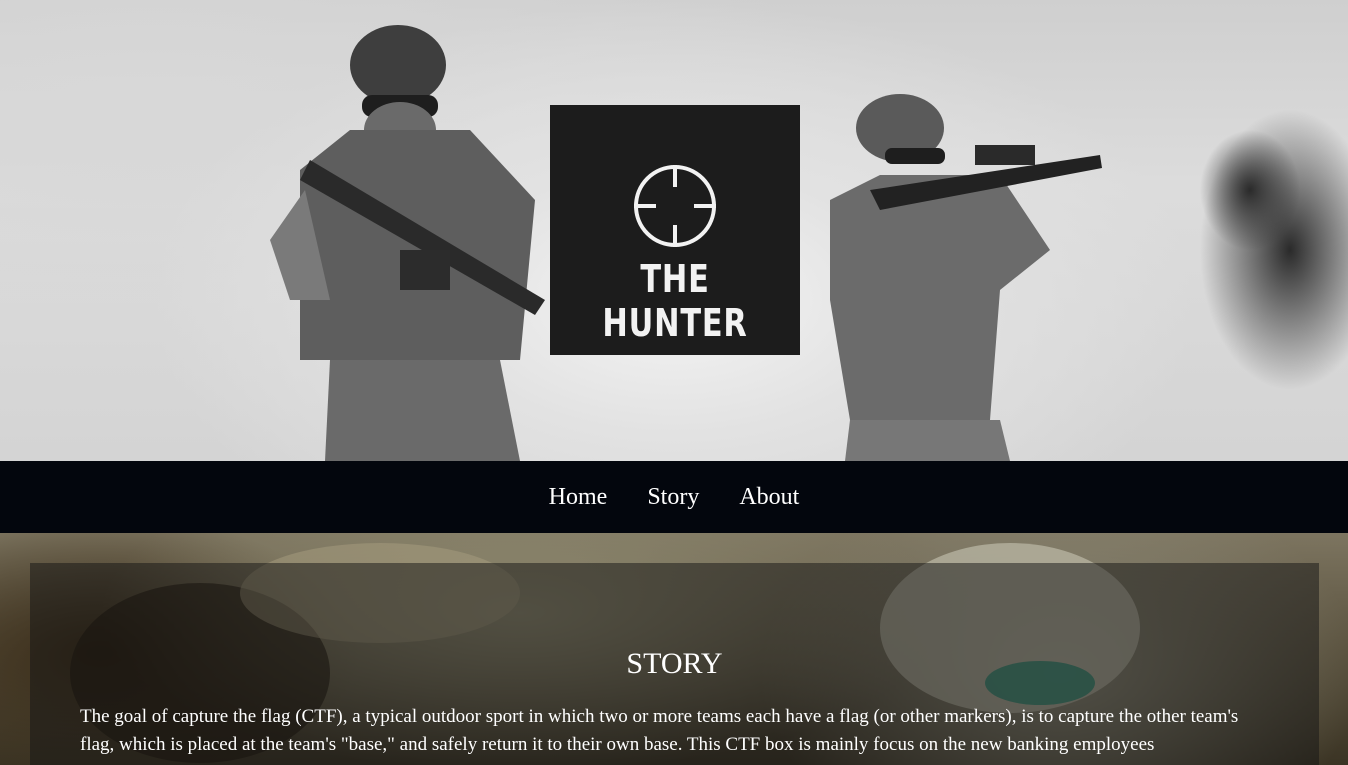 The width and height of the screenshot is (1348, 765). I want to click on crosshair-icon, so click(675, 206).